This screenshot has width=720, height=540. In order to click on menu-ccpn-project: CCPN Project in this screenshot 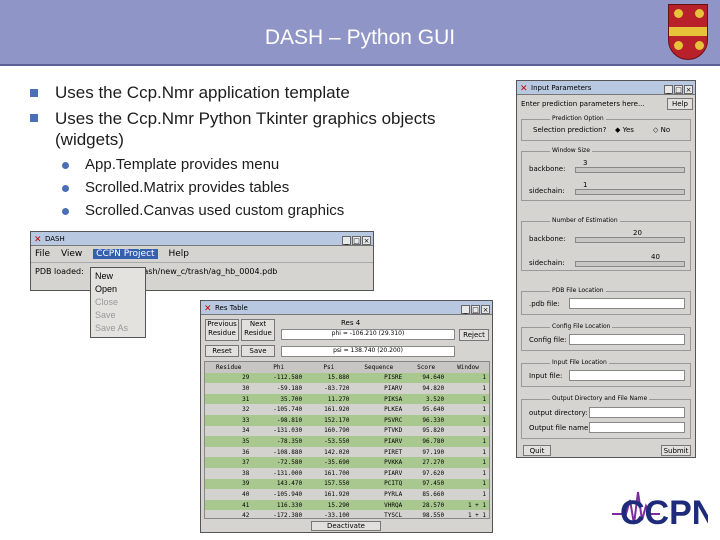, I will do `click(125, 254)`.